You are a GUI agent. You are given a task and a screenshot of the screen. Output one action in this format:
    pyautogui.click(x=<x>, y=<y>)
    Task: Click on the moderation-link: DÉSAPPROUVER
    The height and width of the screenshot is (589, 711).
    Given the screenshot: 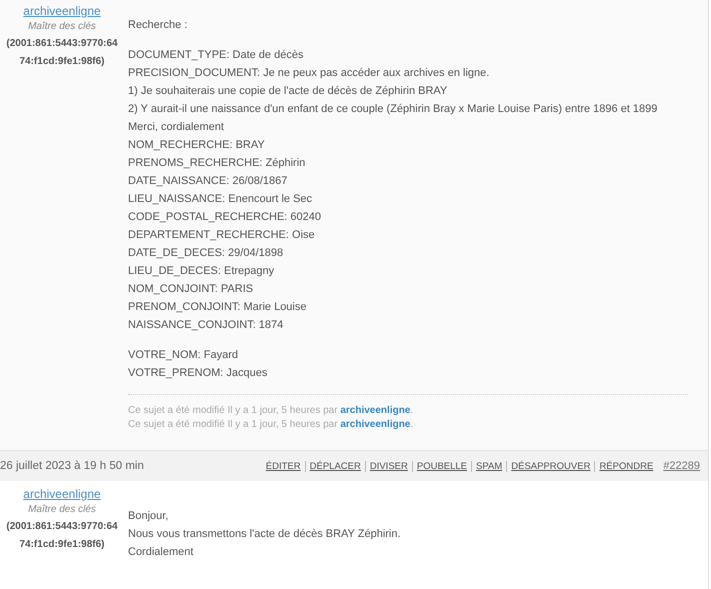 What is the action you would take?
    pyautogui.click(x=550, y=466)
    